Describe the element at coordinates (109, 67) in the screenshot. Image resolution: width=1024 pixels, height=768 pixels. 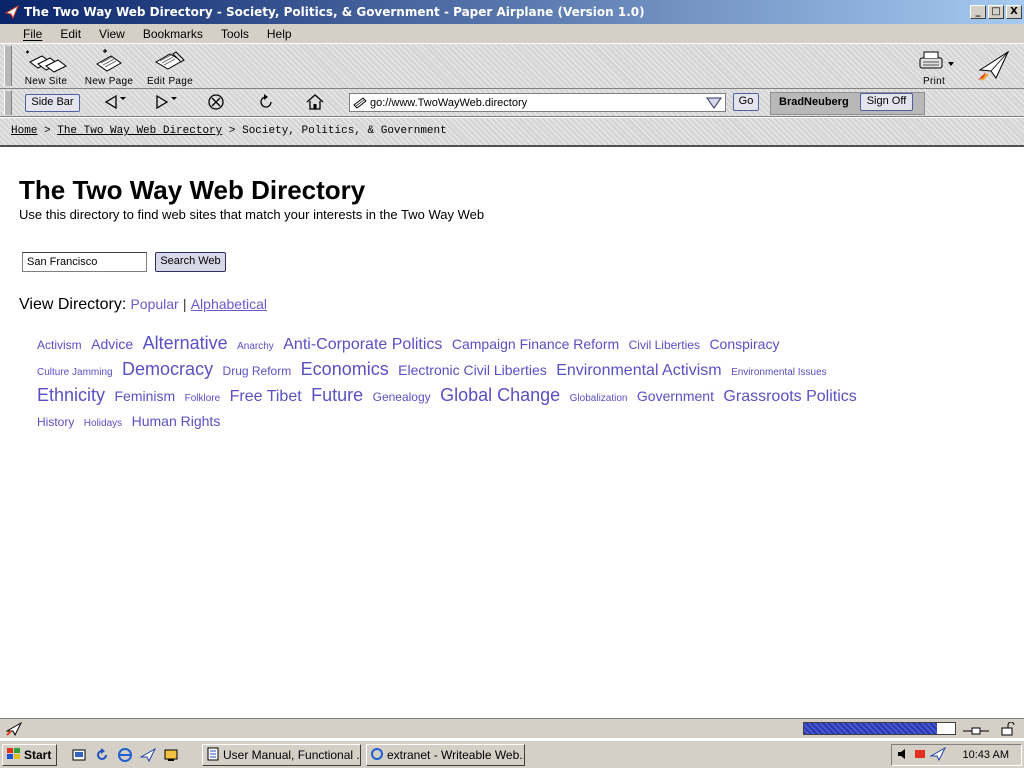
I see `new-page-button: New Page` at that location.